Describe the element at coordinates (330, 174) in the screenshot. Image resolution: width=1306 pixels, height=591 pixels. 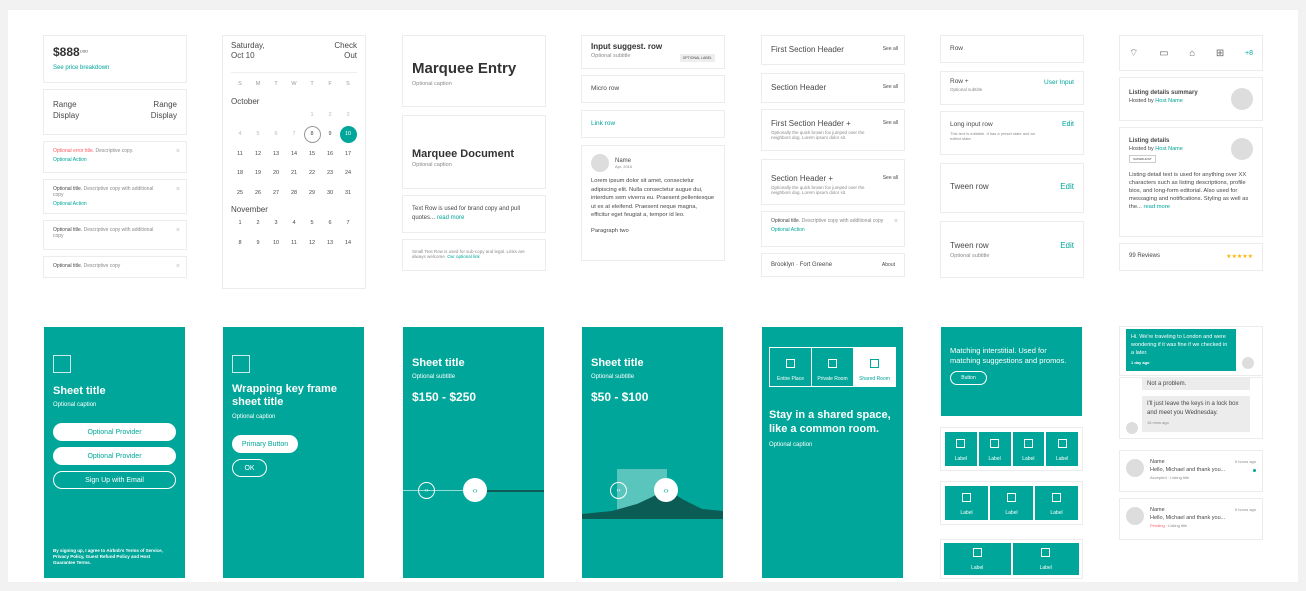
I see `calendar-day: 23` at that location.